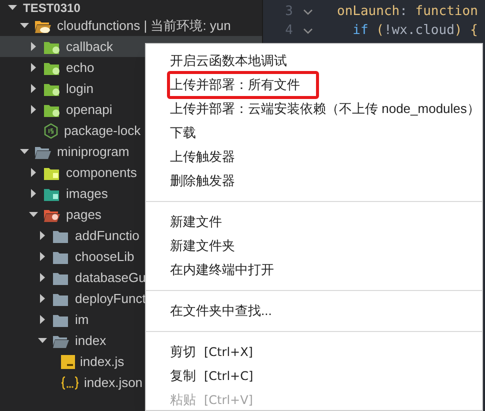  I want to click on menu-item: 新建文件夹, so click(314, 246).